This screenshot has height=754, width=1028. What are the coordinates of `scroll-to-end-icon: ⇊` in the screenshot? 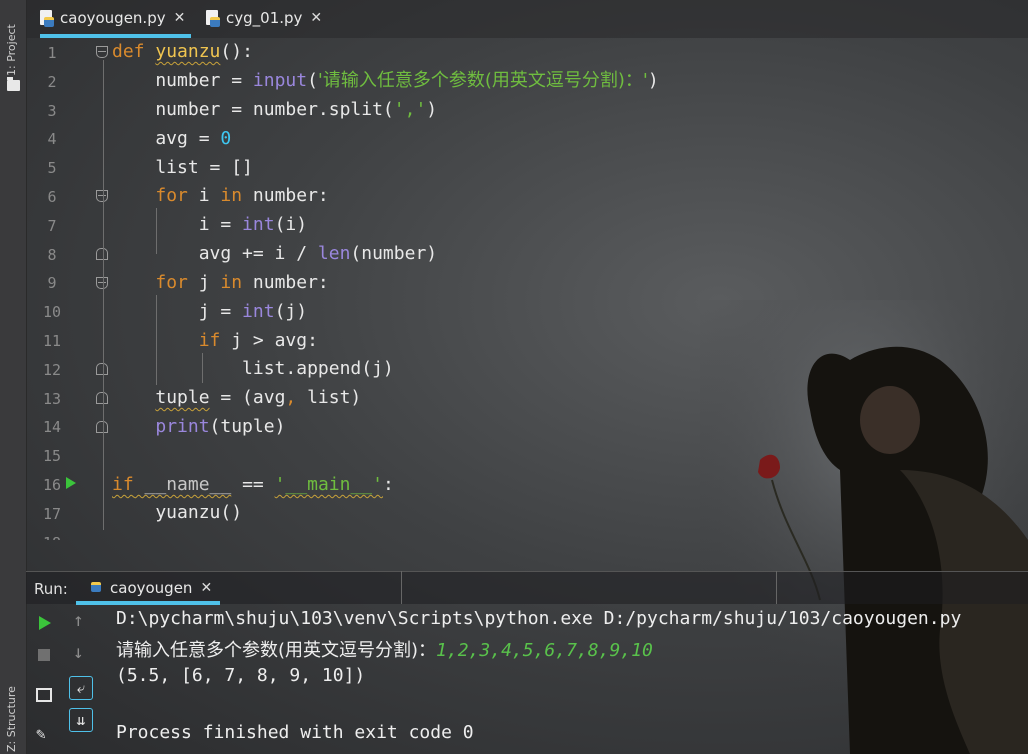 It's located at (81, 720).